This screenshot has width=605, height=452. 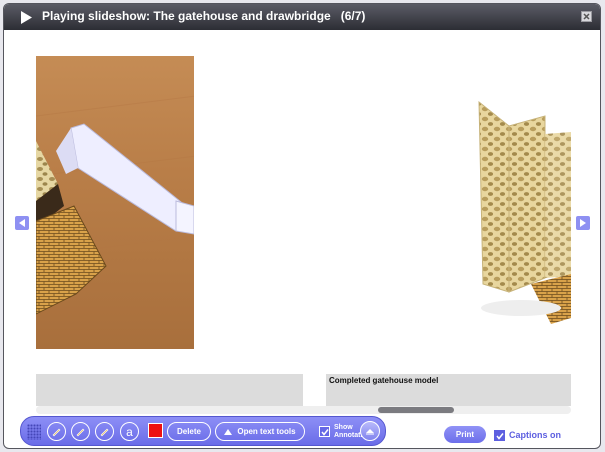 What do you see at coordinates (115, 205) in the screenshot?
I see `wooden-table-photo` at bounding box center [115, 205].